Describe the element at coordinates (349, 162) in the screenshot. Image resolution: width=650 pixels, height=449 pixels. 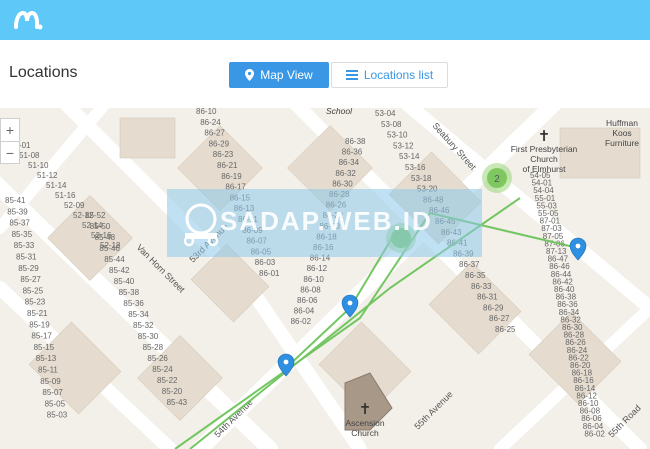
I see `parcel-number: 86-34` at that location.